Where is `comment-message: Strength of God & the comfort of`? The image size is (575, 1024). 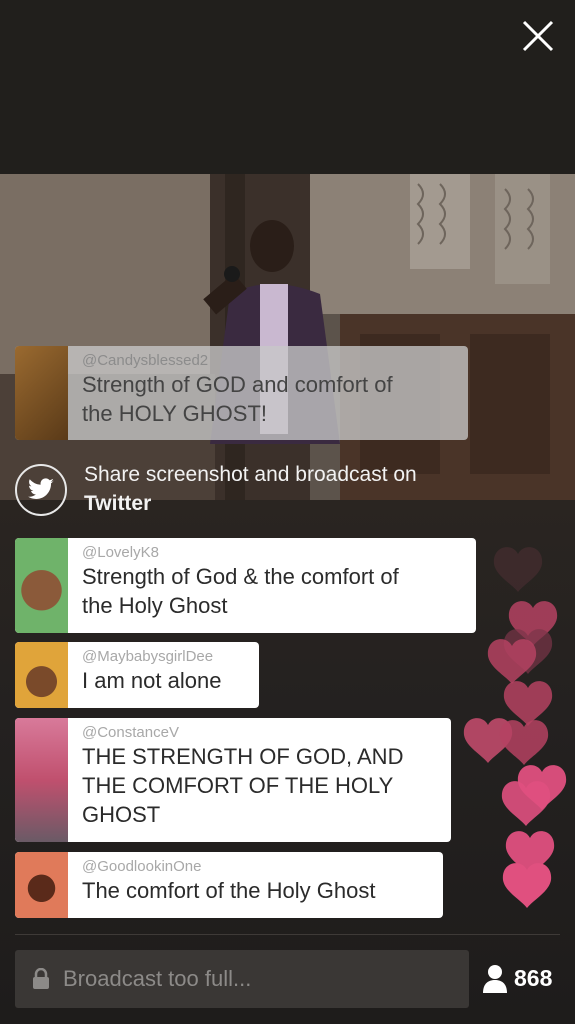 comment-message: Strength of God & the comfort of is located at coordinates (240, 576).